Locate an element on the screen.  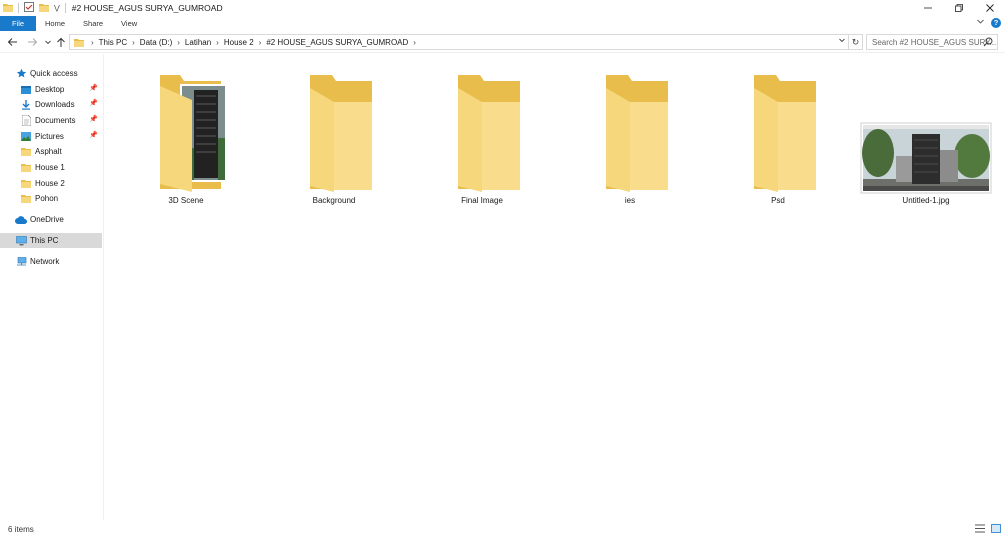
new-folder-icon is located at coordinates (44, 8).